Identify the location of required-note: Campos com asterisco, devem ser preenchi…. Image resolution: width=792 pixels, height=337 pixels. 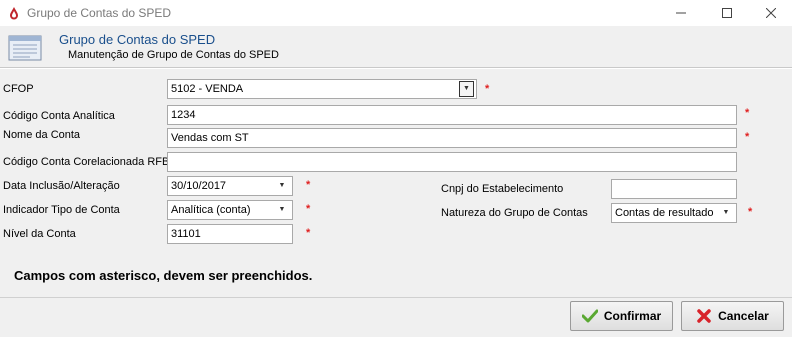
(163, 275).